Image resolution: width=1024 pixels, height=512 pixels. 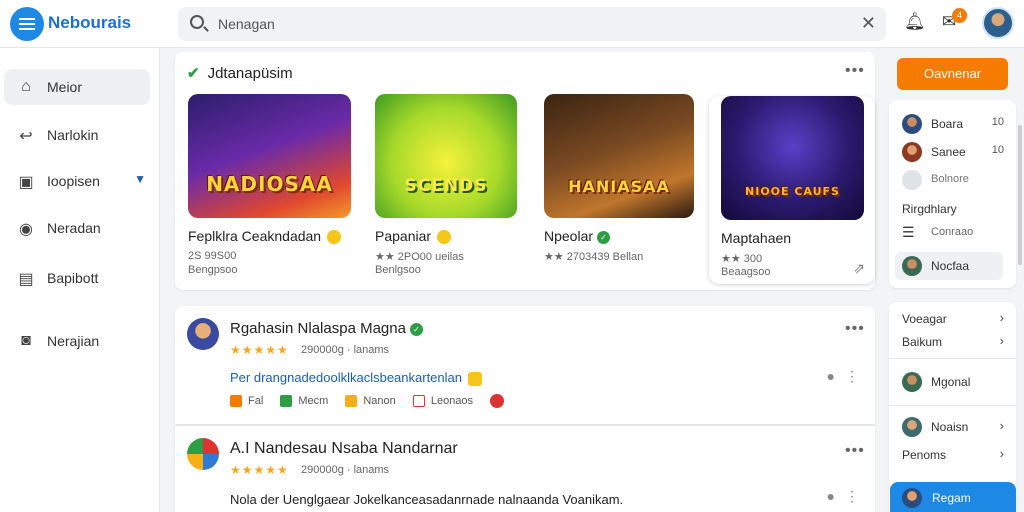 I want to click on share-button: Nanon, so click(x=370, y=401).